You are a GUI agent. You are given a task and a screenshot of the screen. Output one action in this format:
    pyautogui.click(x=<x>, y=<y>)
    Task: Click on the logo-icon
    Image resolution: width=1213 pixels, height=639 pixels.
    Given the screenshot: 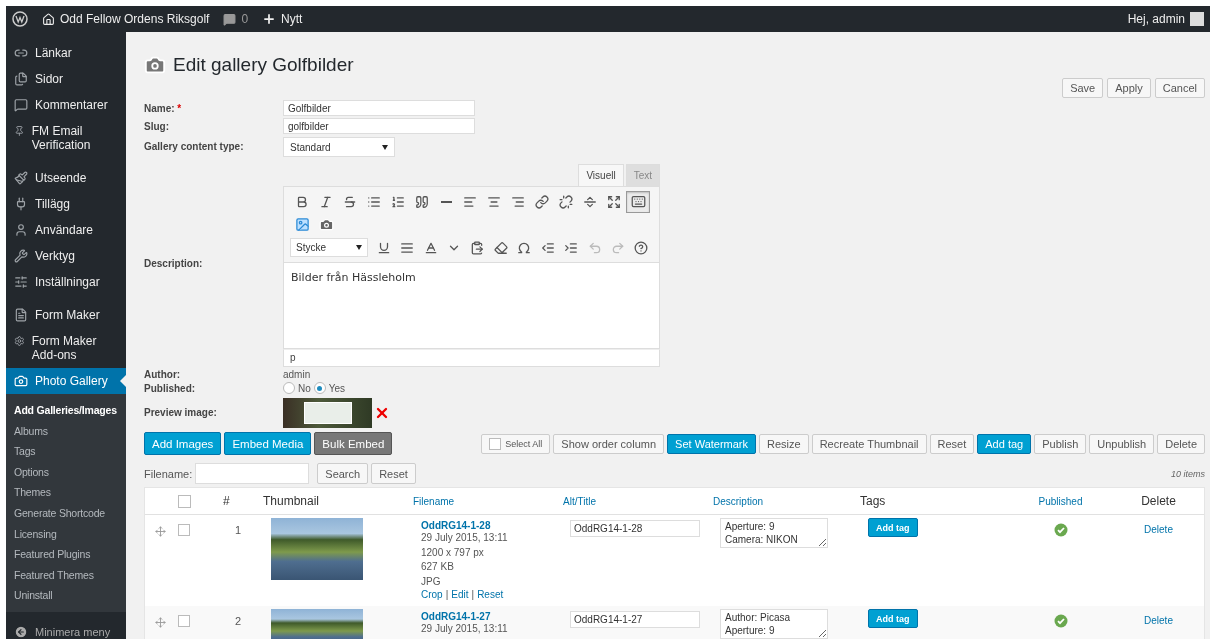 What is the action you would take?
    pyautogui.click(x=20, y=19)
    